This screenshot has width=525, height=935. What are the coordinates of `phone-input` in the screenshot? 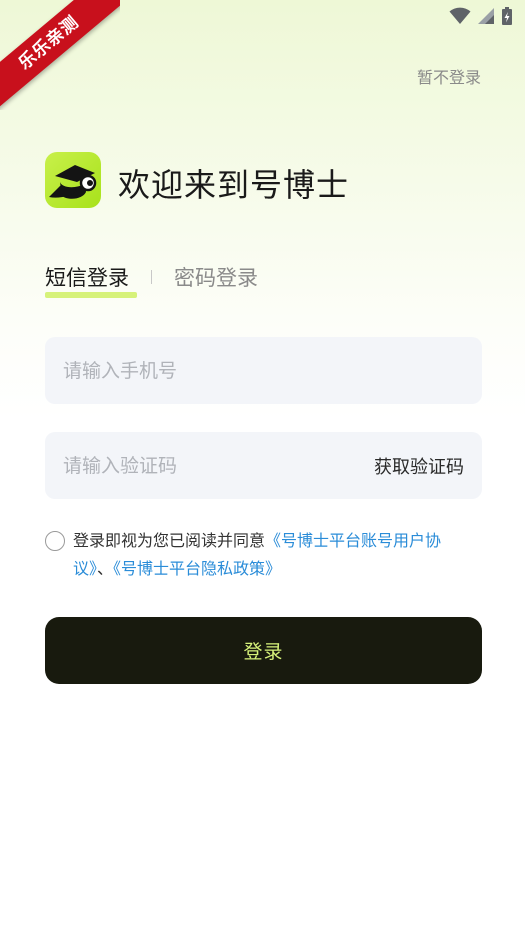 It's located at (263, 370).